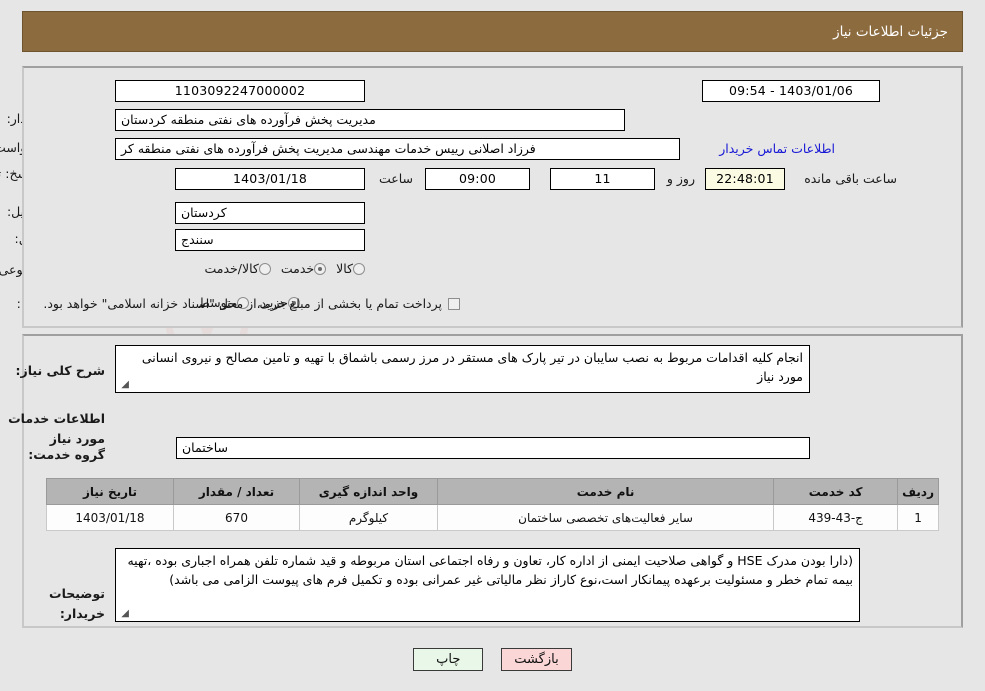 This screenshot has height=691, width=985. Describe the element at coordinates (836, 491) in the screenshot. I see `th-service-code: کد خدمت` at that location.